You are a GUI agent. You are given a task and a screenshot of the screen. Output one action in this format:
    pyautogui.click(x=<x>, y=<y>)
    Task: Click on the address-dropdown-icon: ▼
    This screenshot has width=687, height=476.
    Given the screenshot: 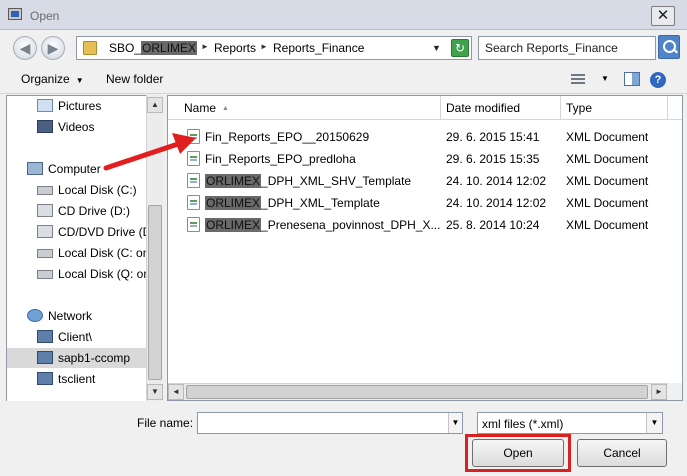 What is the action you would take?
    pyautogui.click(x=436, y=48)
    